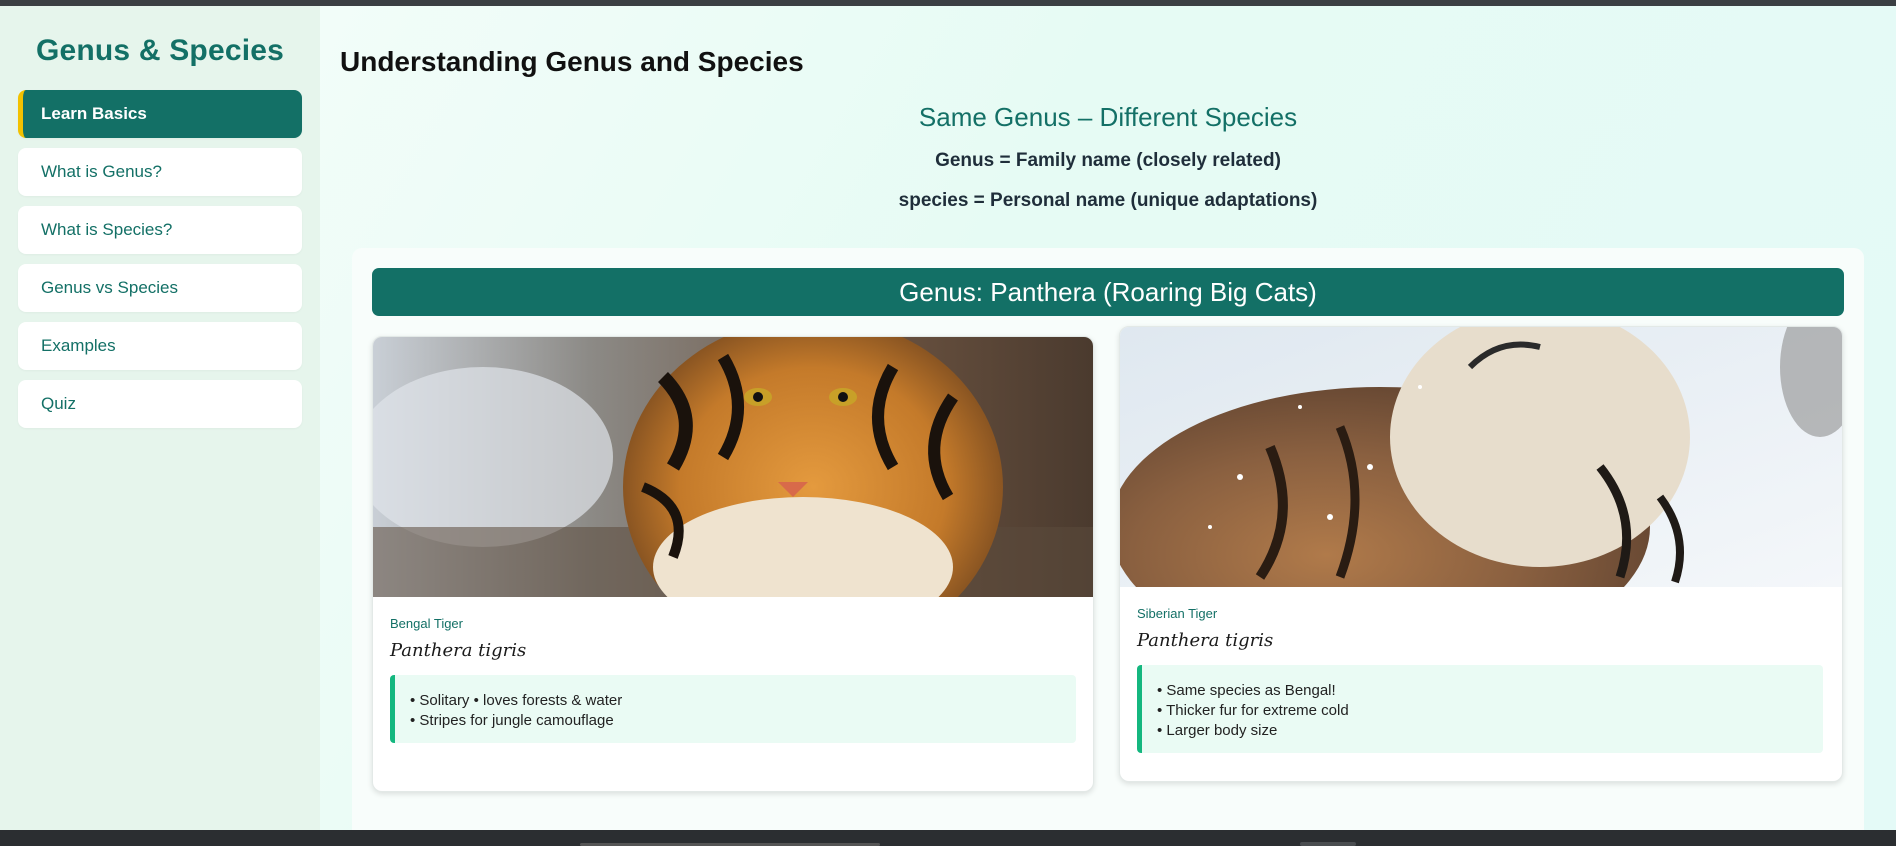 This screenshot has width=1896, height=846. What do you see at coordinates (1481, 457) in the screenshot?
I see `siberian-tiger-photo` at bounding box center [1481, 457].